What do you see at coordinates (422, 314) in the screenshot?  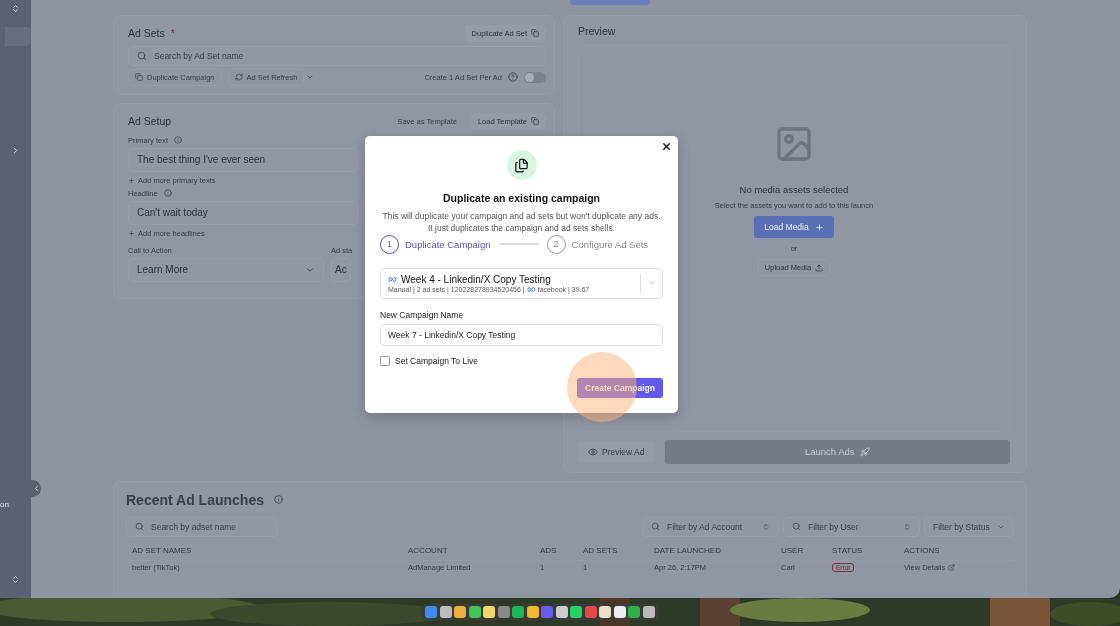 I see `field-label: New Campaign Name` at bounding box center [422, 314].